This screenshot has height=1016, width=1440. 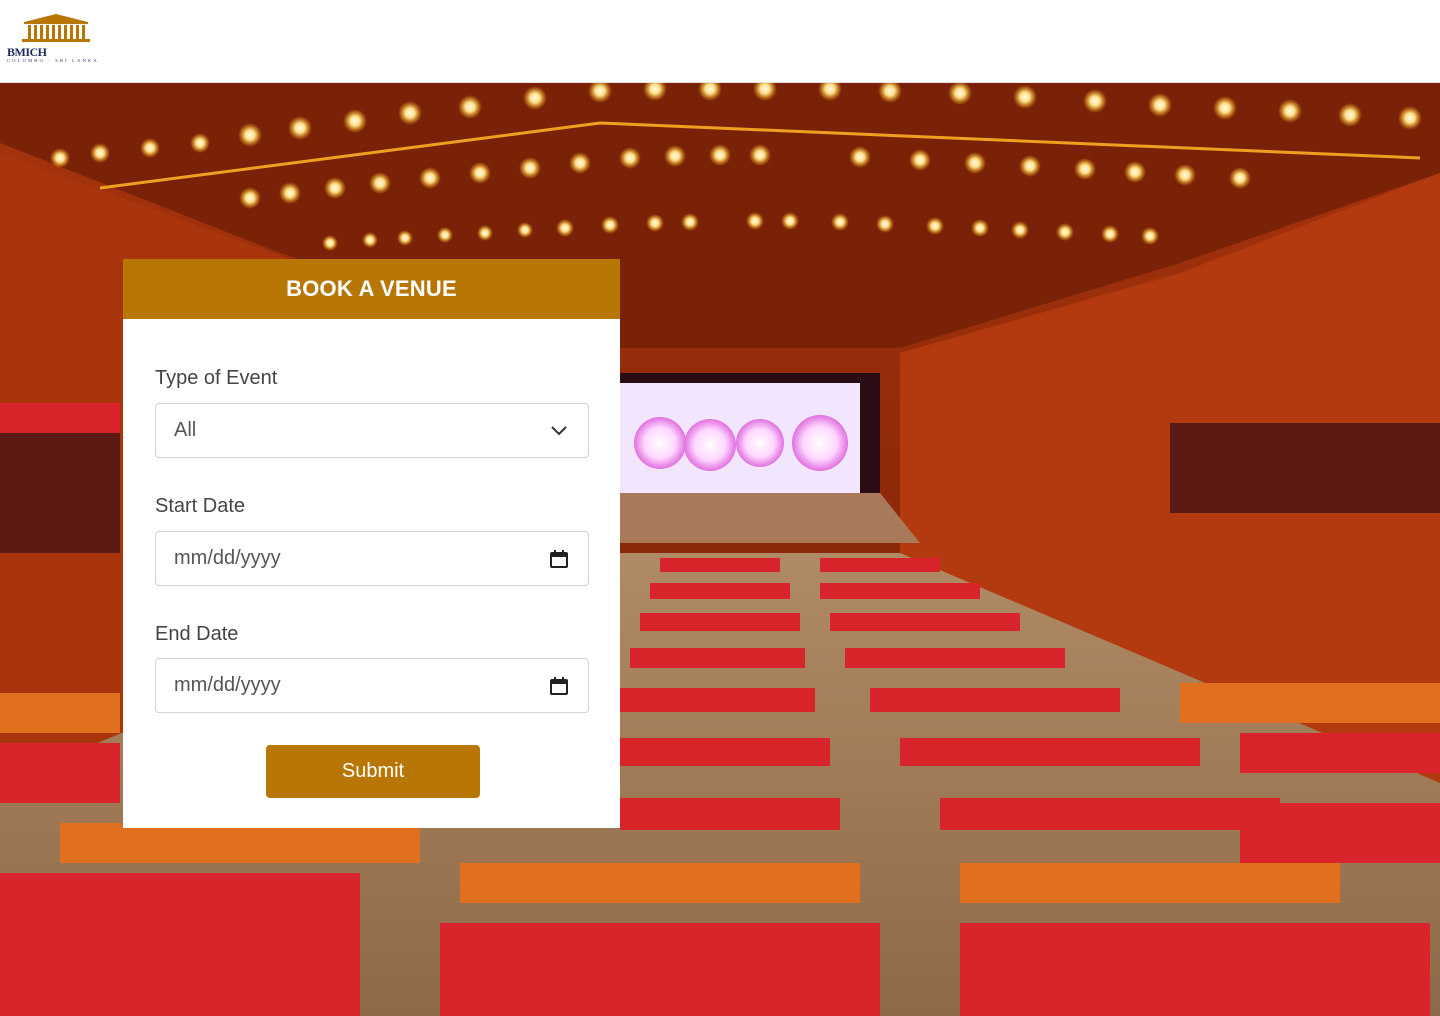 I want to click on end-date-label: End Date, so click(x=197, y=634).